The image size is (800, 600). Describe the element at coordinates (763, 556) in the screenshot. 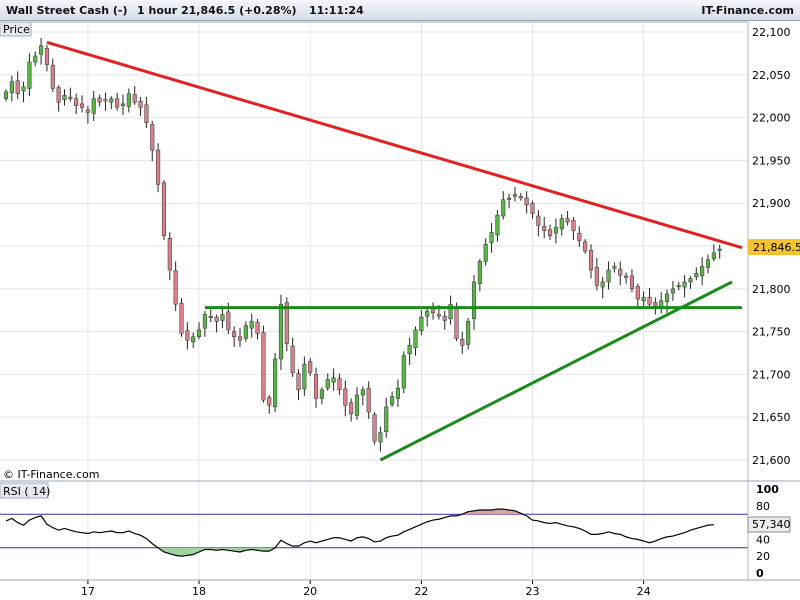

I see `rsi-tick-label: 20` at that location.